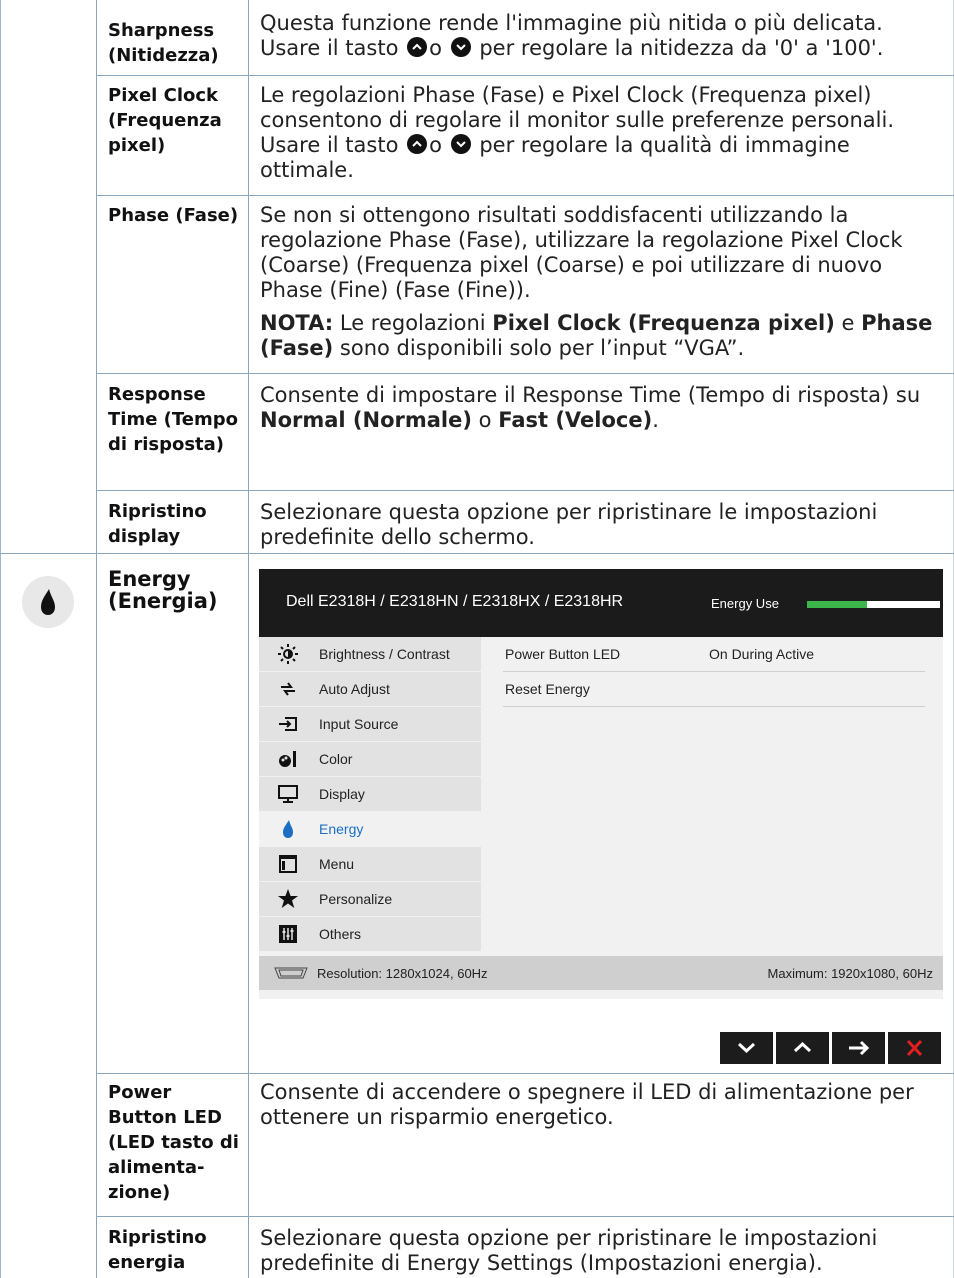 Image resolution: width=954 pixels, height=1278 pixels. I want to click on menu-icon, so click(288, 864).